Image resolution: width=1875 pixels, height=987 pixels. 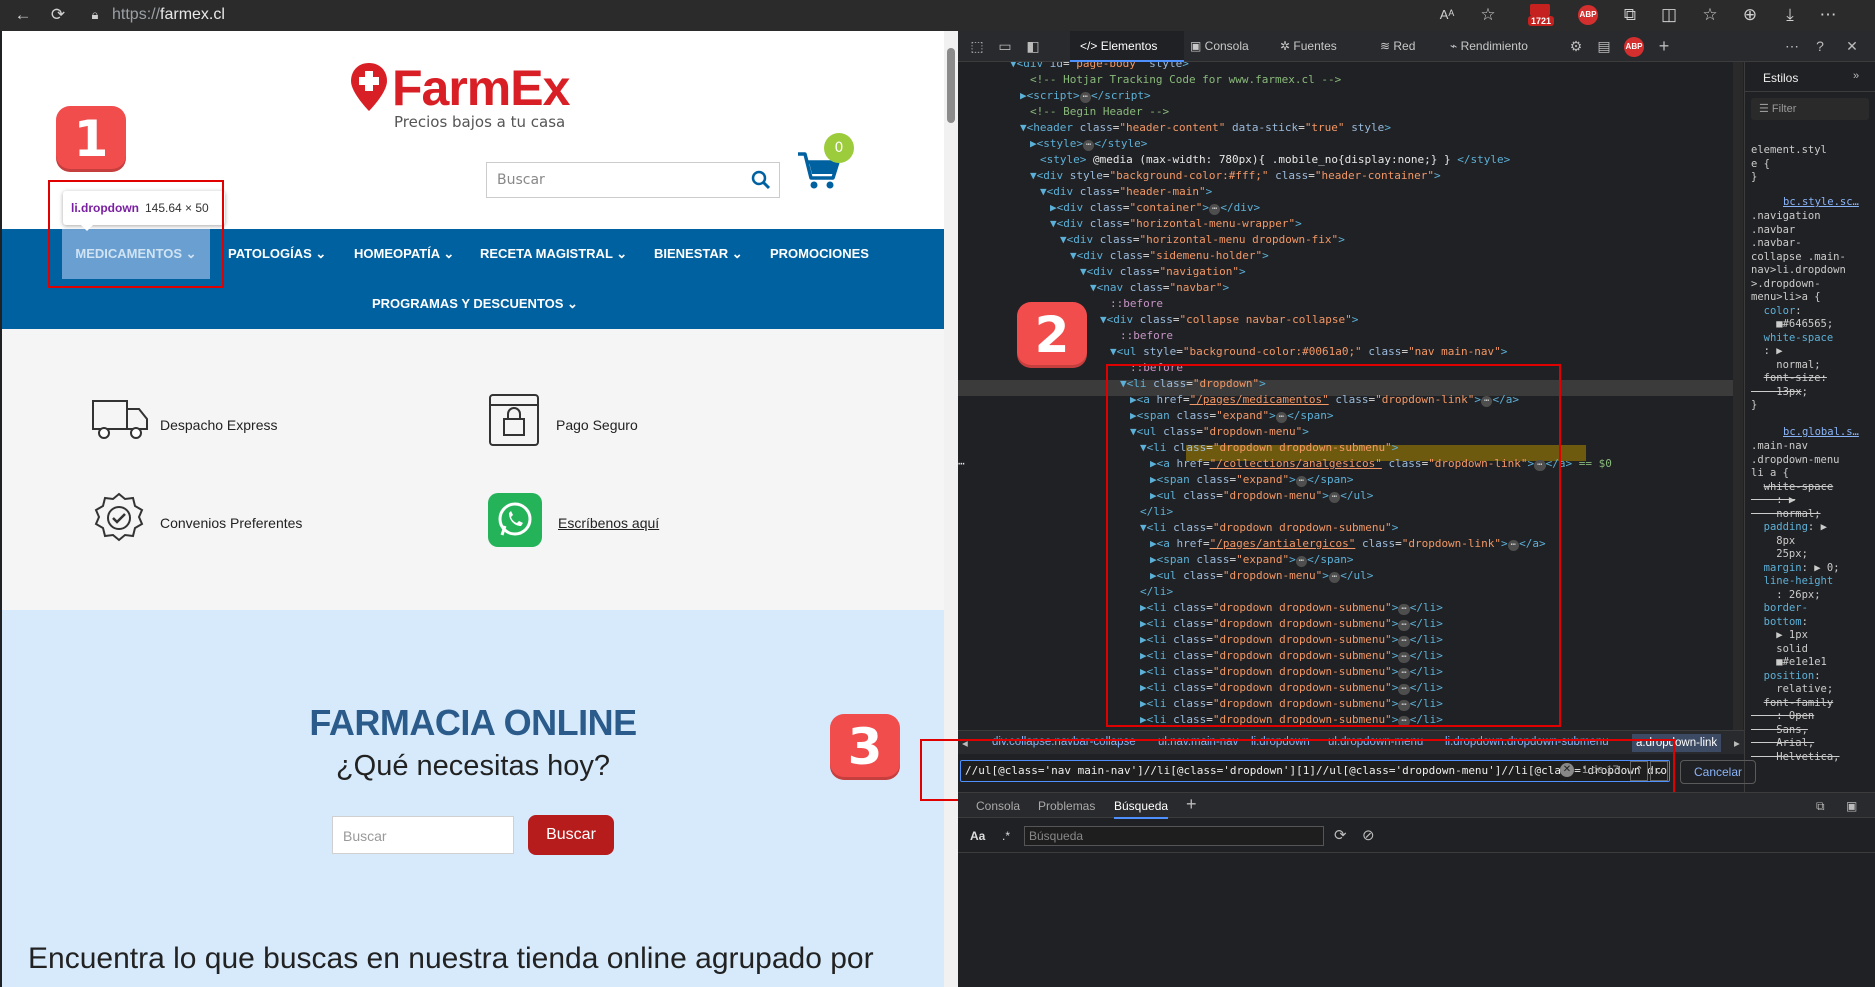 What do you see at coordinates (1033, 46) in the screenshot?
I see `sidebar-toggle-icon: ◧` at bounding box center [1033, 46].